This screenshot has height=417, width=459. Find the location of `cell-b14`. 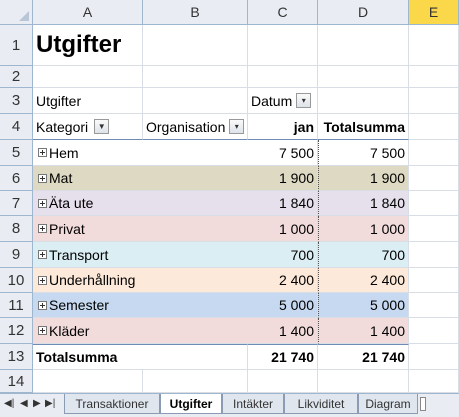

cell-b14 is located at coordinates (195, 381).